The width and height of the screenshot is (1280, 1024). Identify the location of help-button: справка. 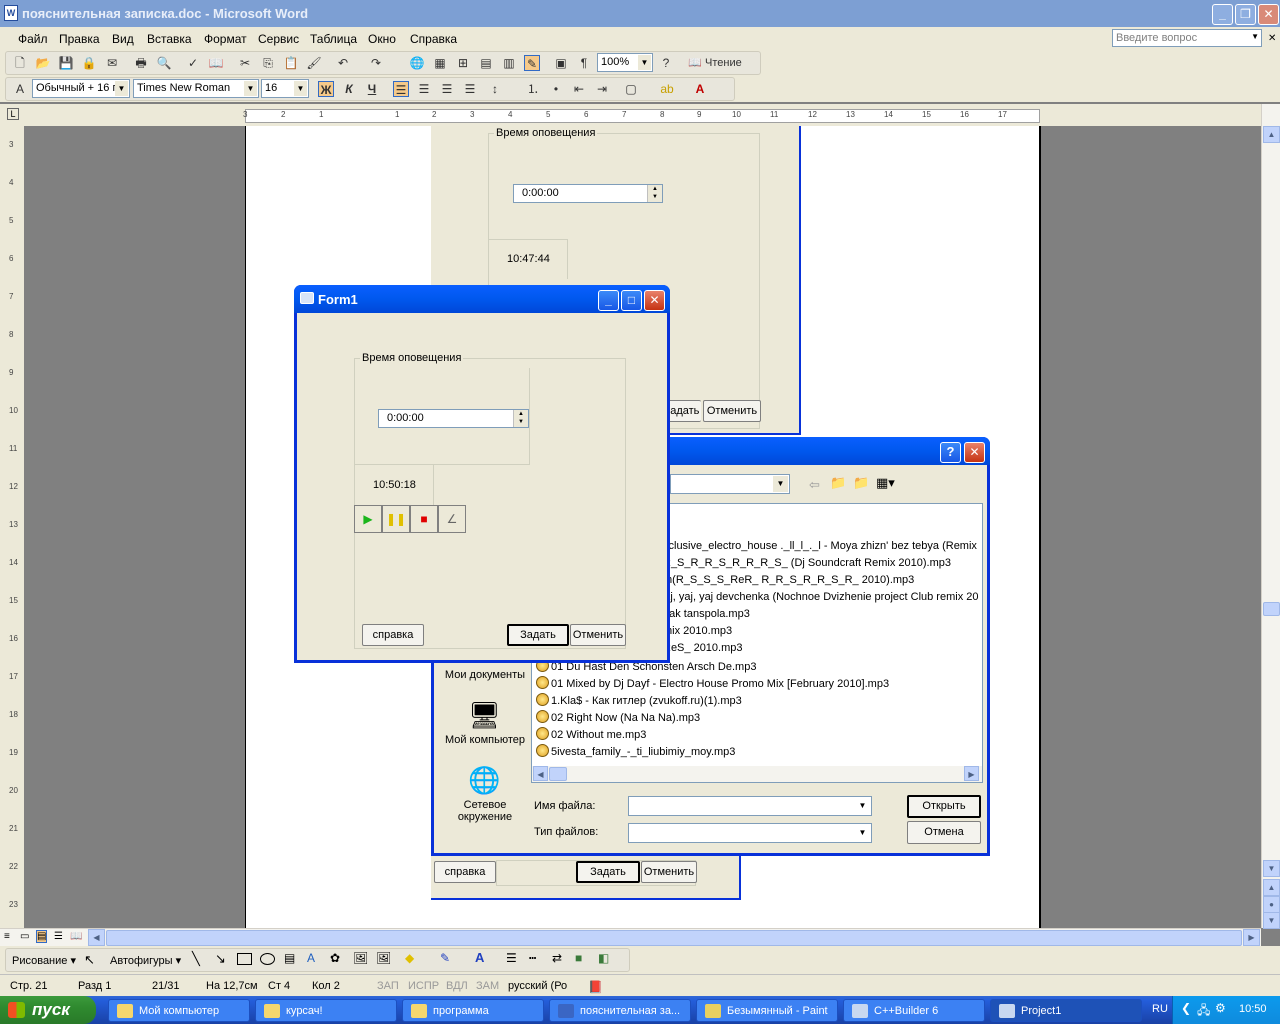
(465, 872).